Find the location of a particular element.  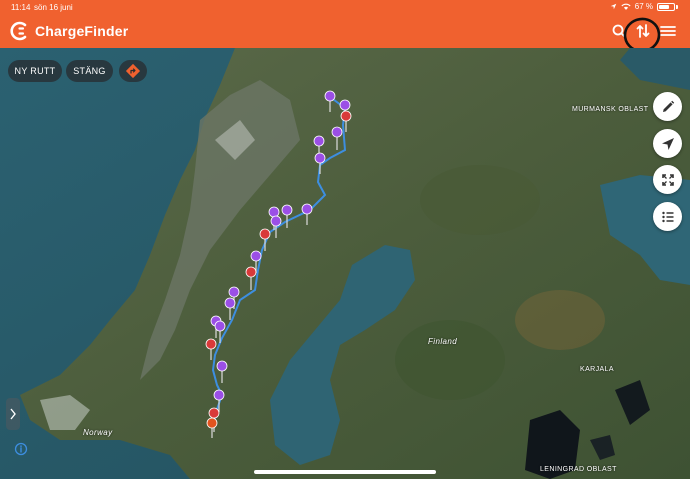

list-icon is located at coordinates (667, 216).